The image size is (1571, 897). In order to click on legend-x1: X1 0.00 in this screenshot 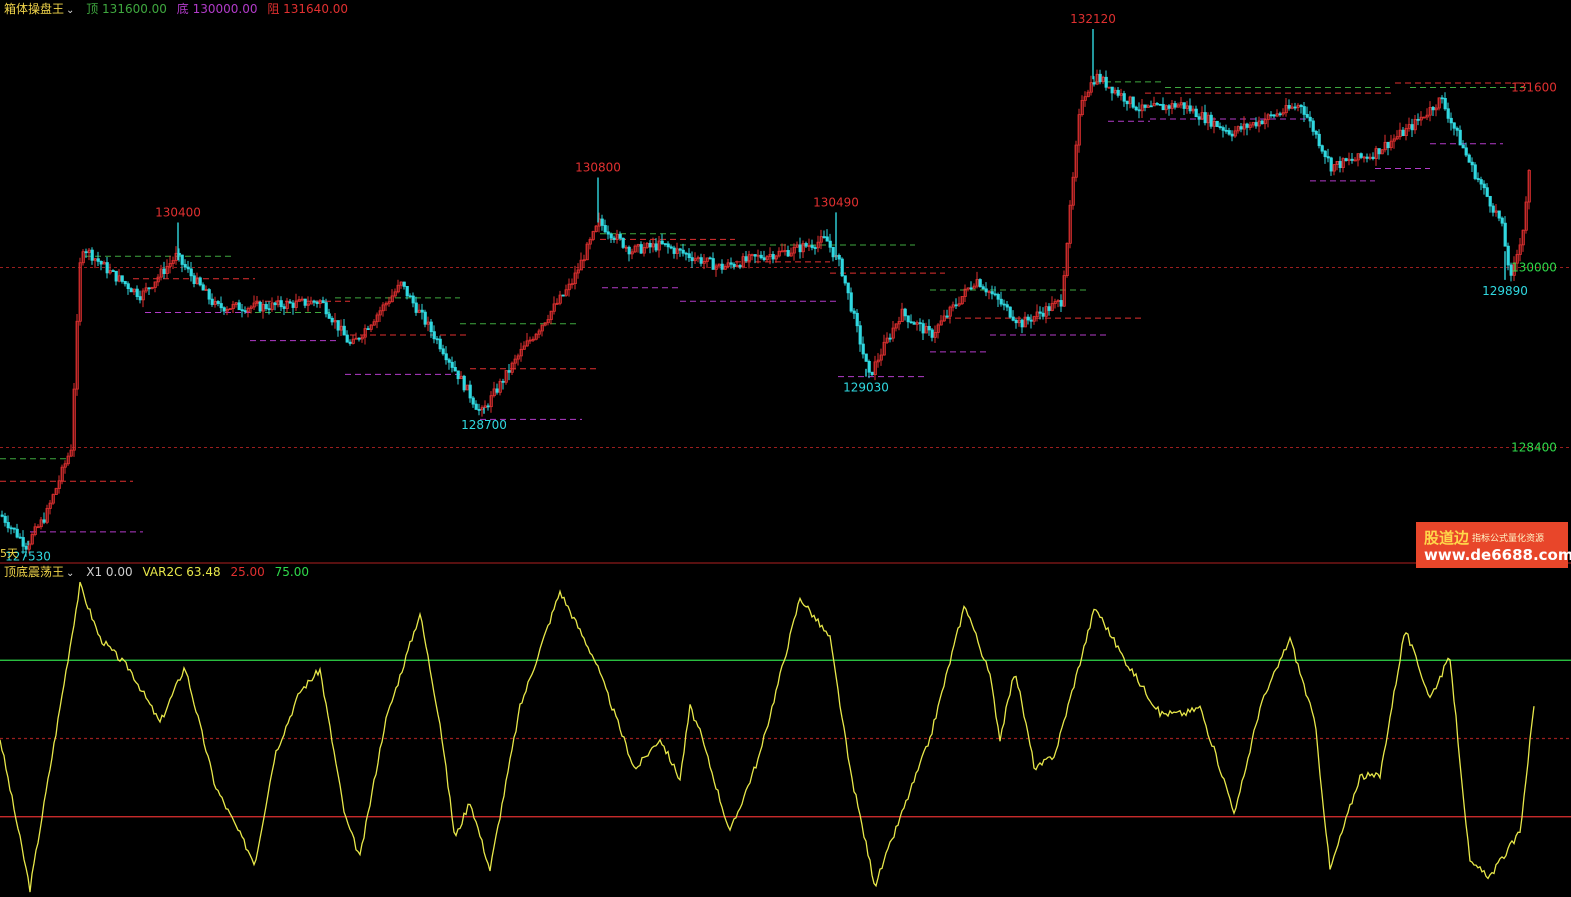, I will do `click(109, 572)`.